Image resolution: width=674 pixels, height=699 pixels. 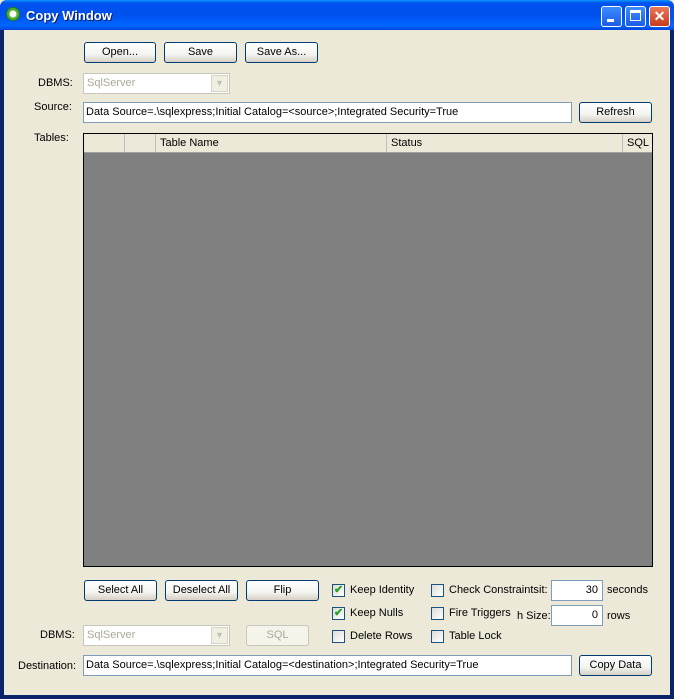 I want to click on destination-dbms-label: DBMS:, so click(x=57, y=635).